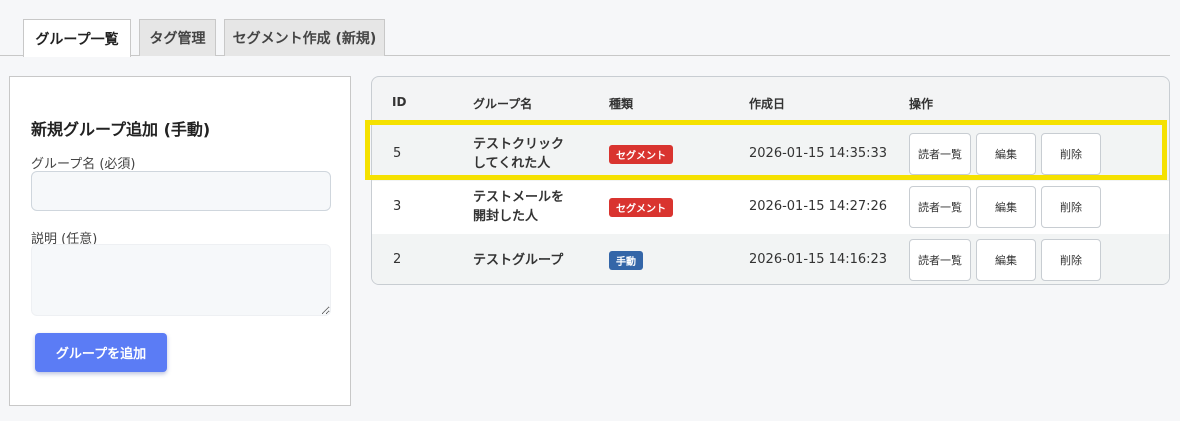  I want to click on row-group-name: テストクリック してくれた人, so click(528, 154).